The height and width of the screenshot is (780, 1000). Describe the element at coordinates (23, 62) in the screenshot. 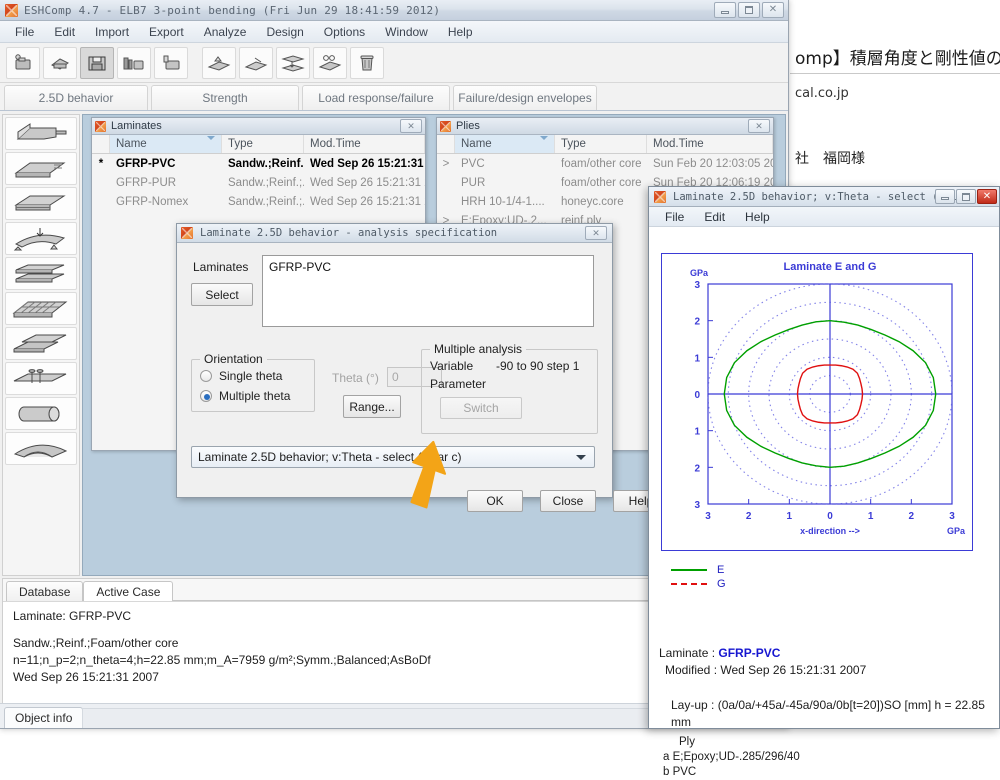

I see `open-case-icon` at that location.